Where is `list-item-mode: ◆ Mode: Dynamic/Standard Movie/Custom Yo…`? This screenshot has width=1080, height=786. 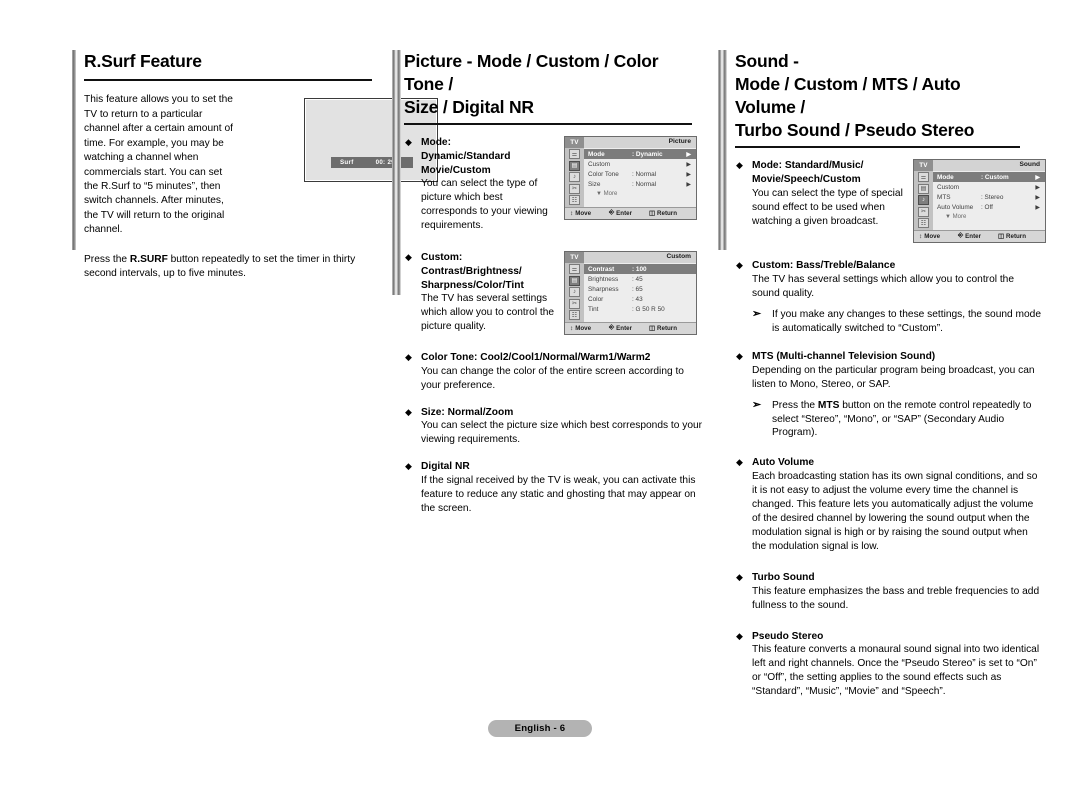 list-item-mode: ◆ Mode: Dynamic/Standard Movie/Custom Yo… is located at coordinates (550, 184).